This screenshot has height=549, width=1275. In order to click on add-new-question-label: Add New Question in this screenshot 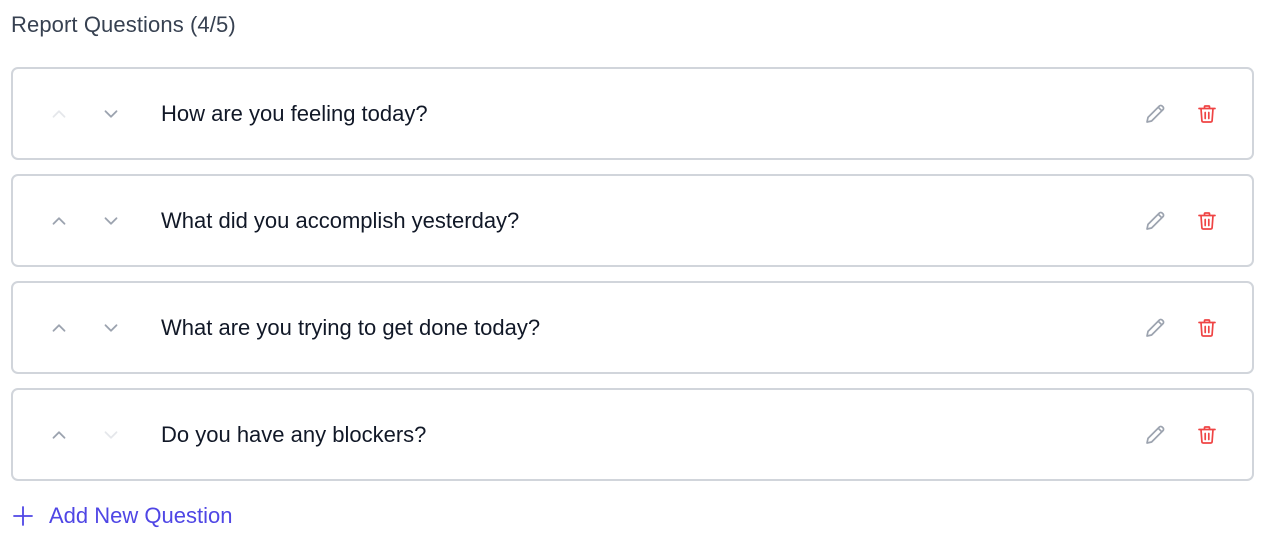, I will do `click(141, 515)`.